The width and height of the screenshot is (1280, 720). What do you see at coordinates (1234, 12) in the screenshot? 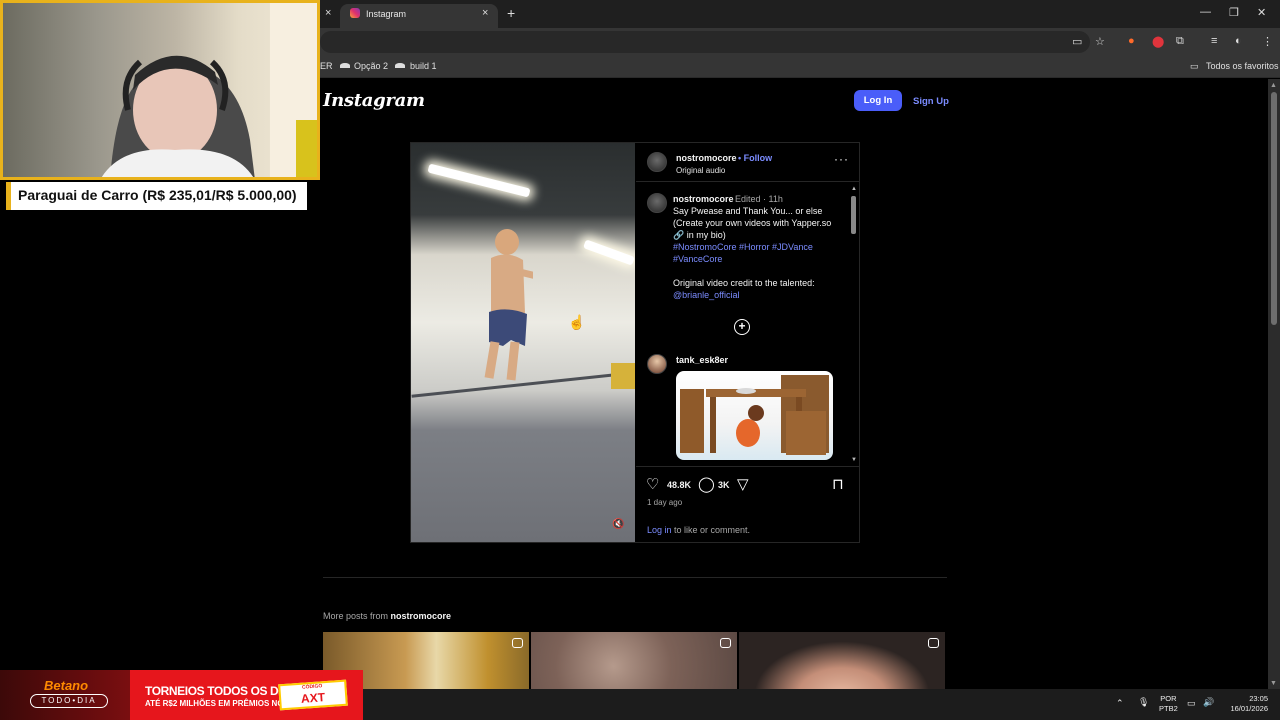
I see `restore-icon: ❐` at bounding box center [1234, 12].